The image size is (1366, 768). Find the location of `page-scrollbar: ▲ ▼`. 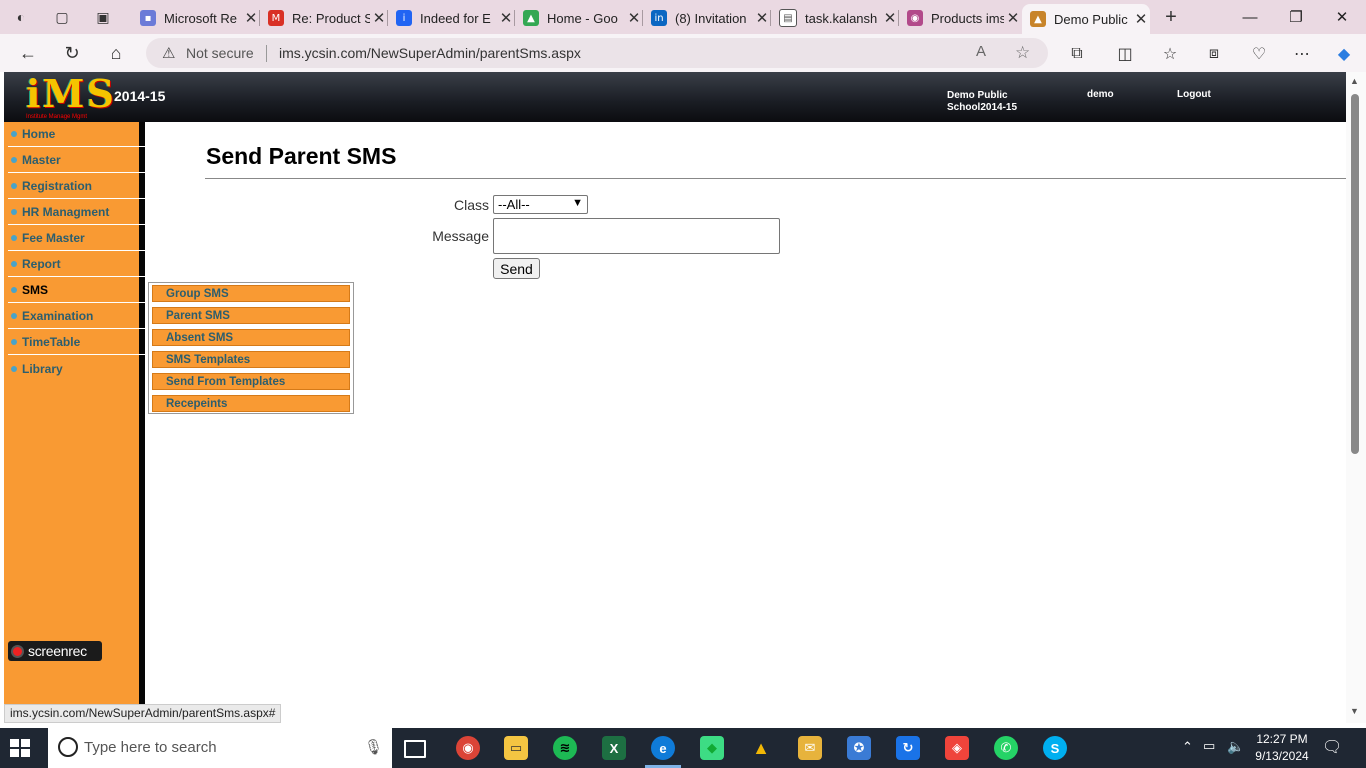

page-scrollbar: ▲ ▼ is located at coordinates (1356, 397).